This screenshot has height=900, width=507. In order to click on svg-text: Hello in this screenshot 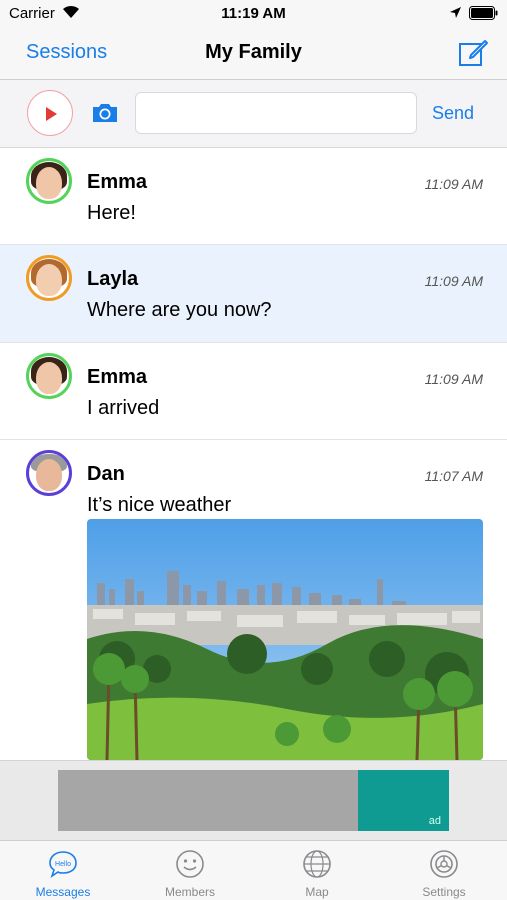, I will do `click(63, 864)`.